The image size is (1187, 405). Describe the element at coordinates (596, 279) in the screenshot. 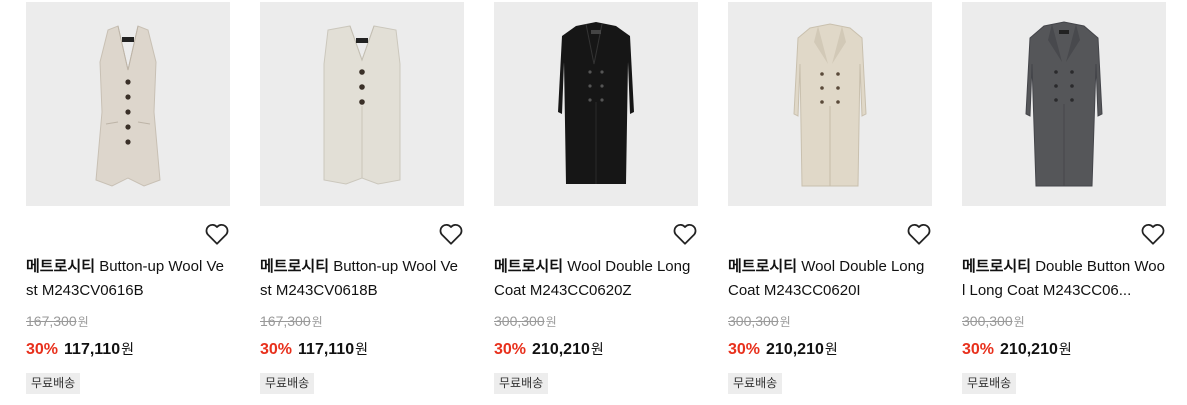

I see `product-title: 메트로시티 Wool Double Long Coat M243CC0620Z` at that location.